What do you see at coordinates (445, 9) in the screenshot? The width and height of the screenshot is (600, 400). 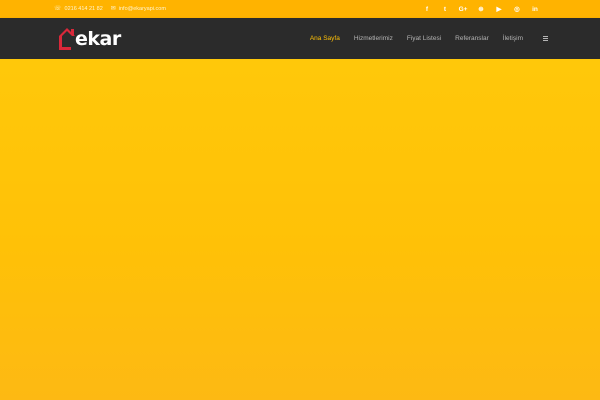 I see `twitter-icon: t` at bounding box center [445, 9].